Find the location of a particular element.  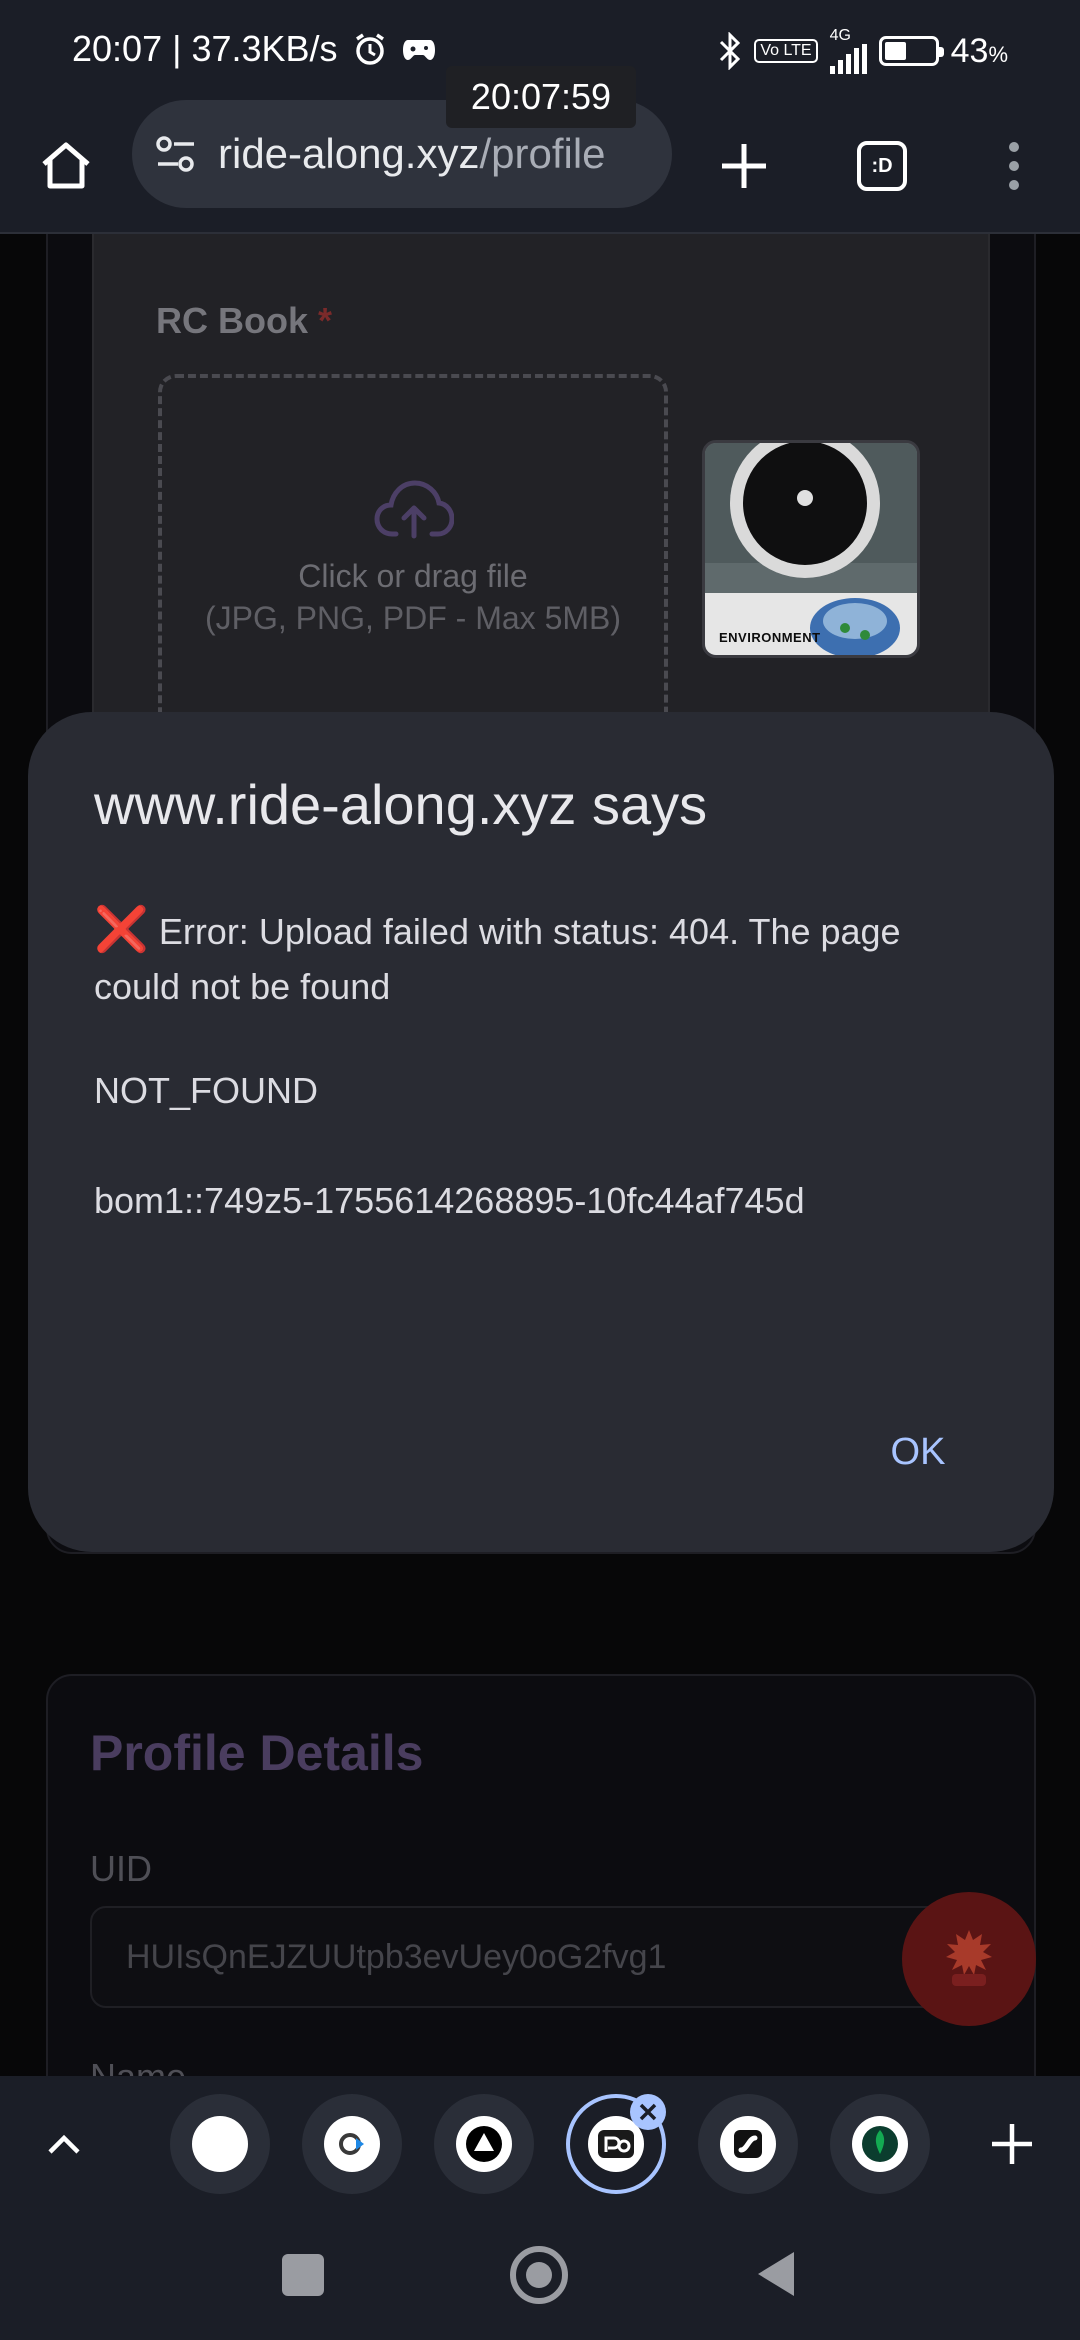

blank-page-icon is located at coordinates (220, 2144).